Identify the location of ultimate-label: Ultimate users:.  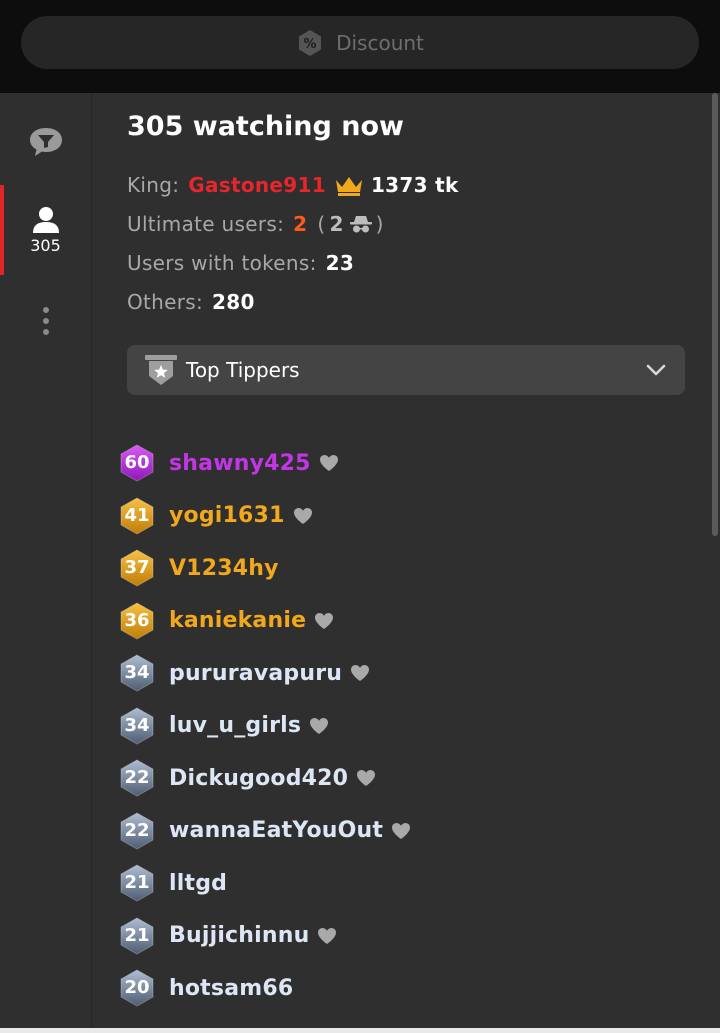
(206, 224).